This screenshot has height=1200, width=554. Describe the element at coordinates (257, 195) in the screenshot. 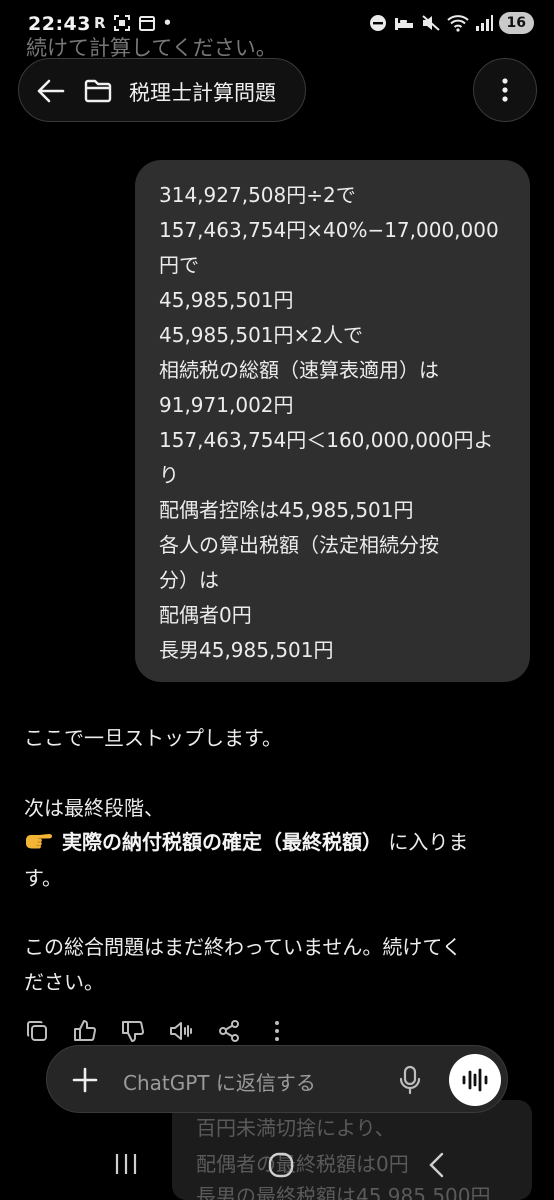

I see `user-message-line: 314,927,508円÷2で` at that location.